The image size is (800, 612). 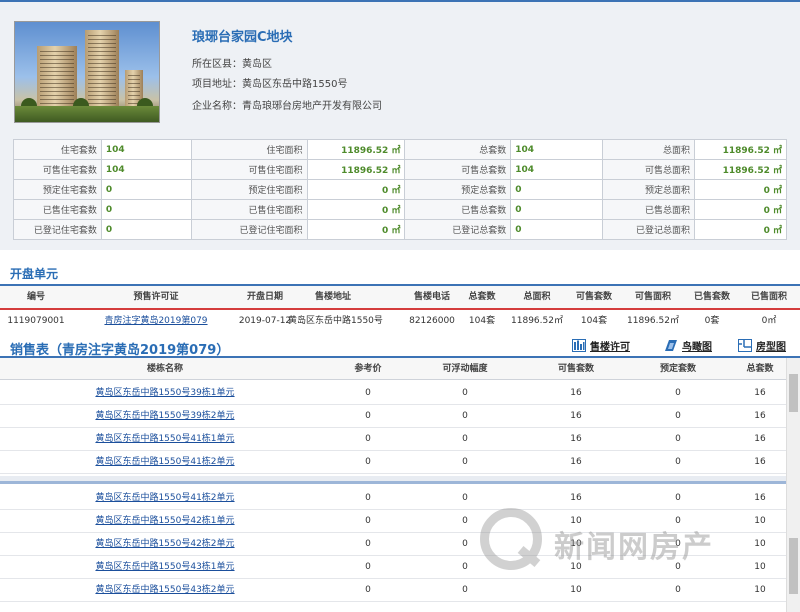 What do you see at coordinates (649, 169) in the screenshot?
I see `stats-label: 可售总面积` at bounding box center [649, 169].